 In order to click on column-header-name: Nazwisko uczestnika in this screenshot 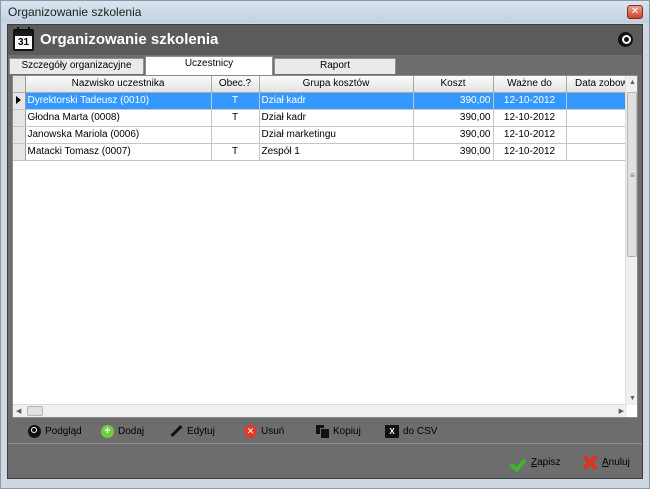, I will do `click(118, 84)`.